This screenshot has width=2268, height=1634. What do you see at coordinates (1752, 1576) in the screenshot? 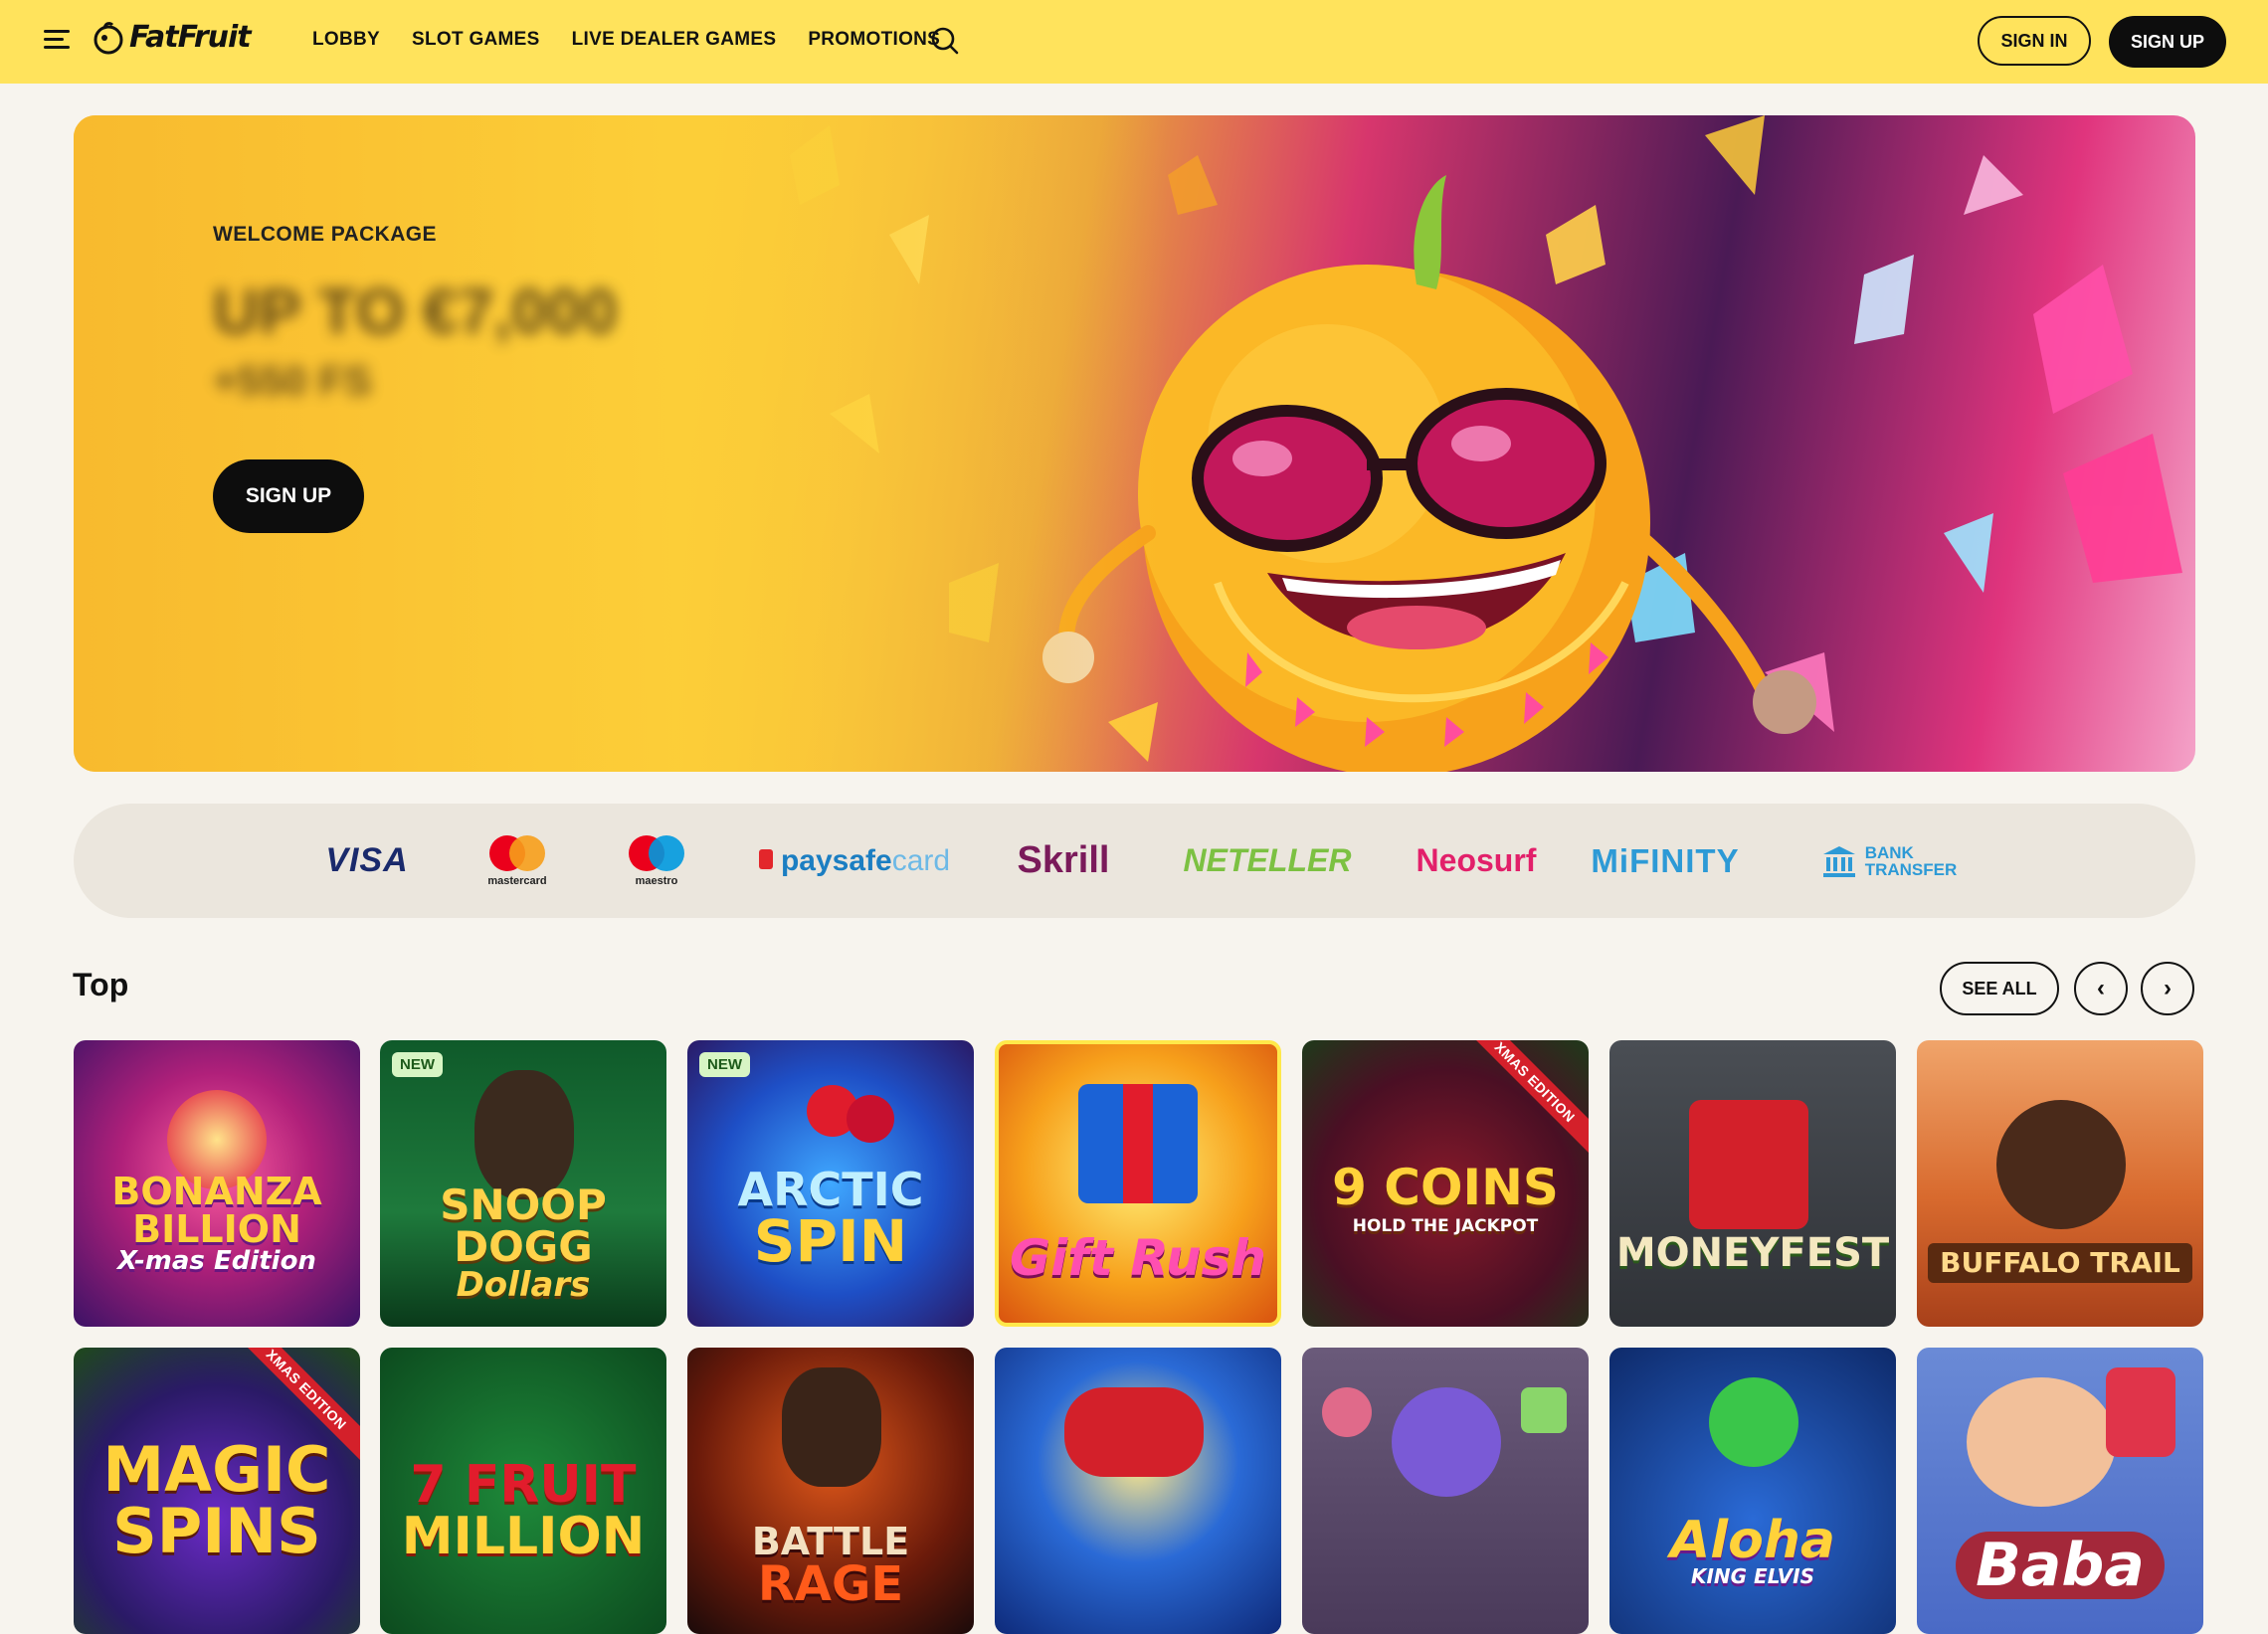
I see `game-subtitle: KING ELVIS` at bounding box center [1752, 1576].